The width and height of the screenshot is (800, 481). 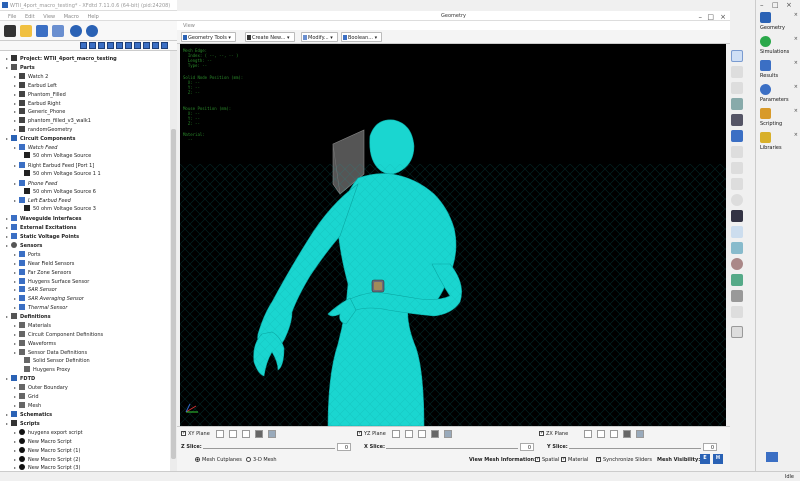 What do you see at coordinates (173, 294) in the screenshot?
I see `tree-scrollbar-thumb` at bounding box center [173, 294].